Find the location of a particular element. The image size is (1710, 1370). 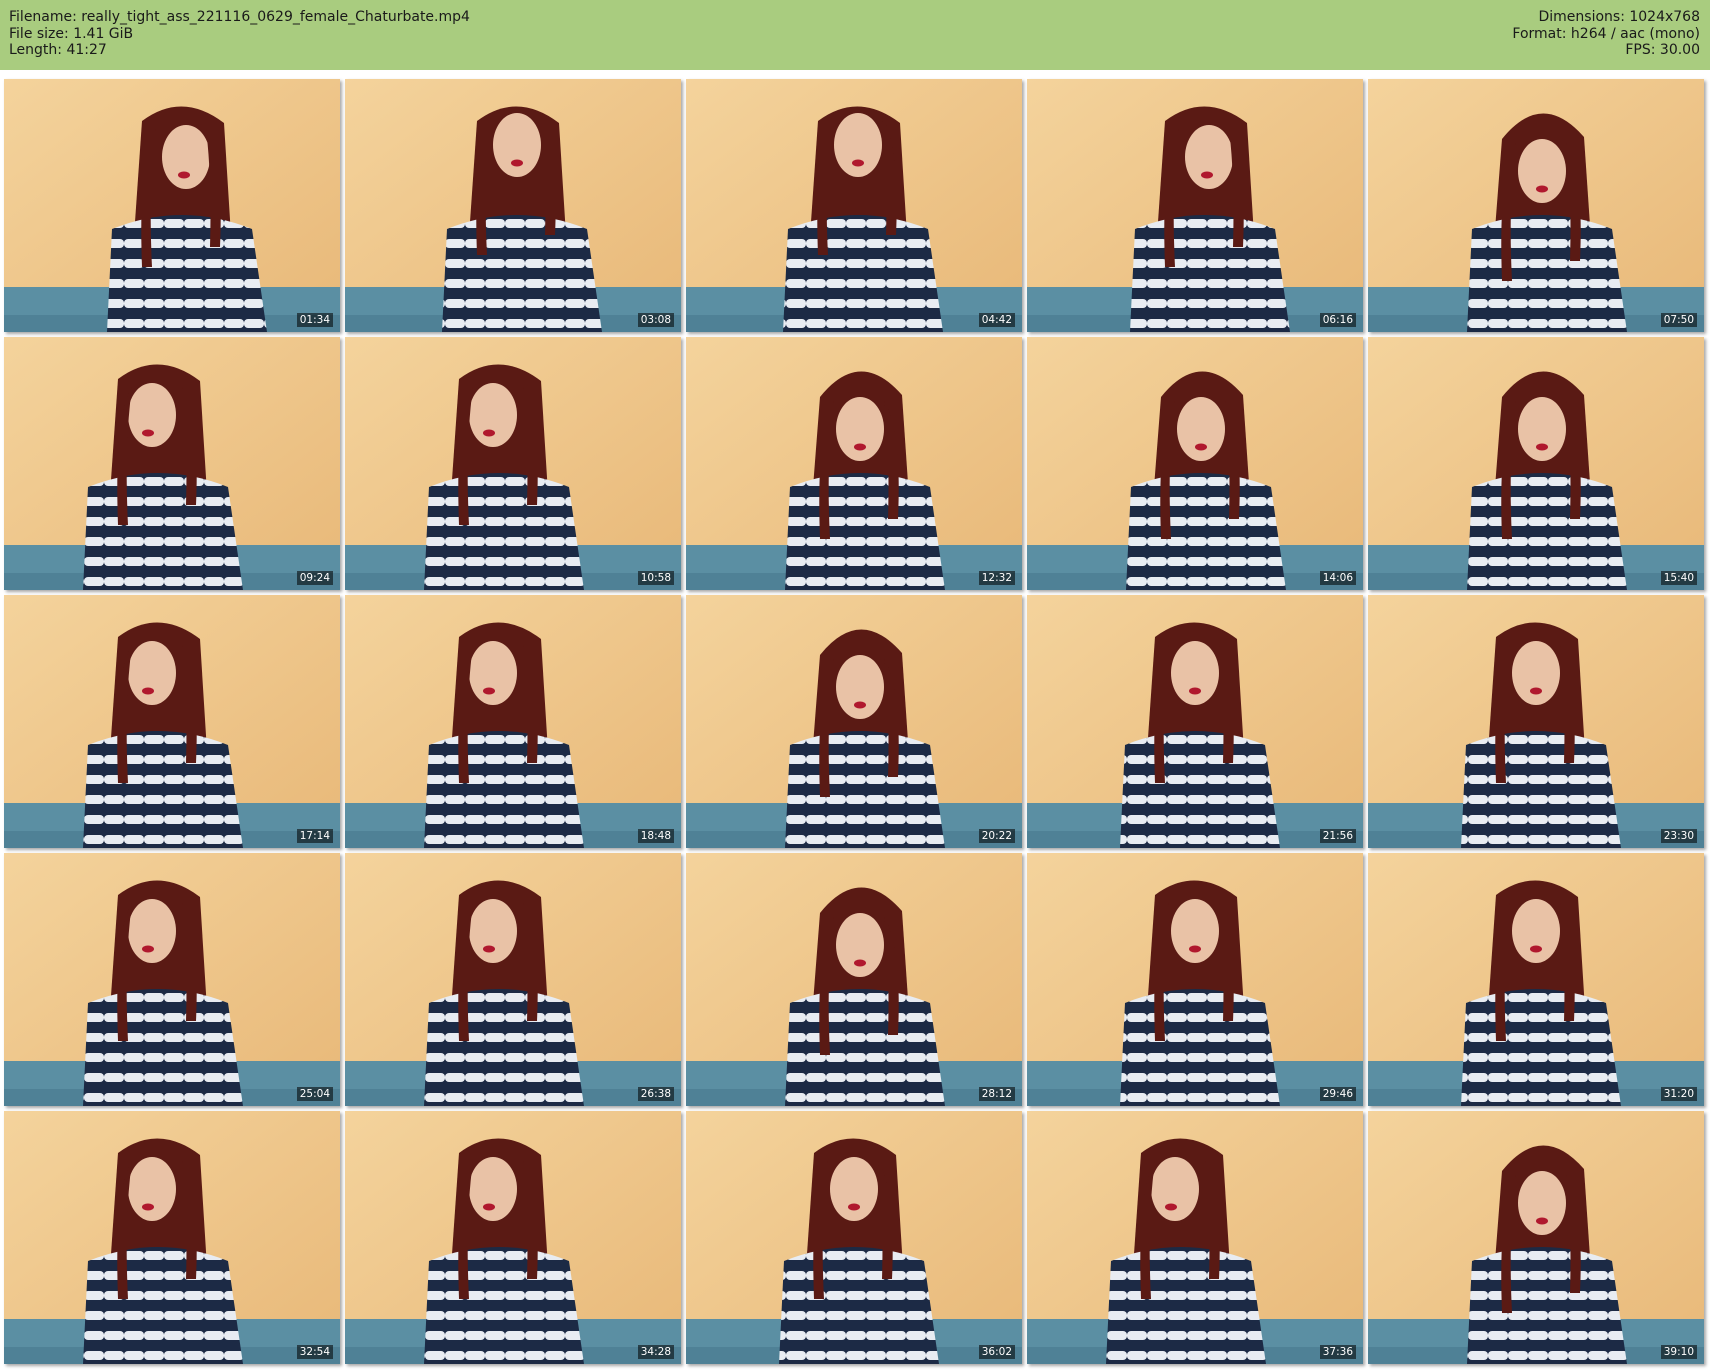

video-thumbnail: 34:28 is located at coordinates (513, 1237).